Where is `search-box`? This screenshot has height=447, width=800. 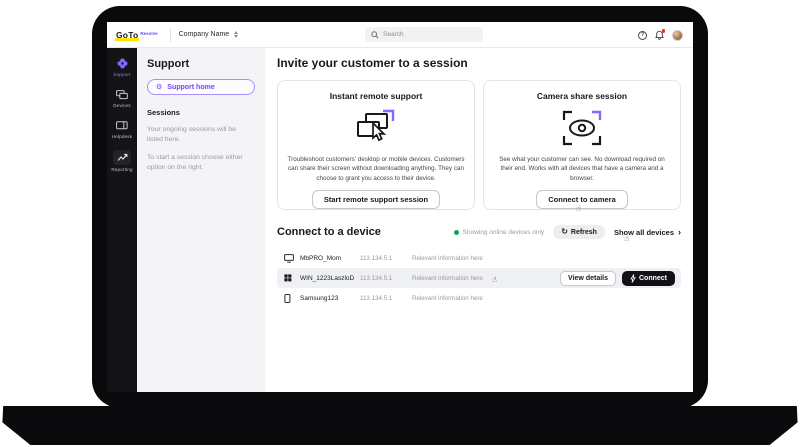
search-box is located at coordinates (424, 34).